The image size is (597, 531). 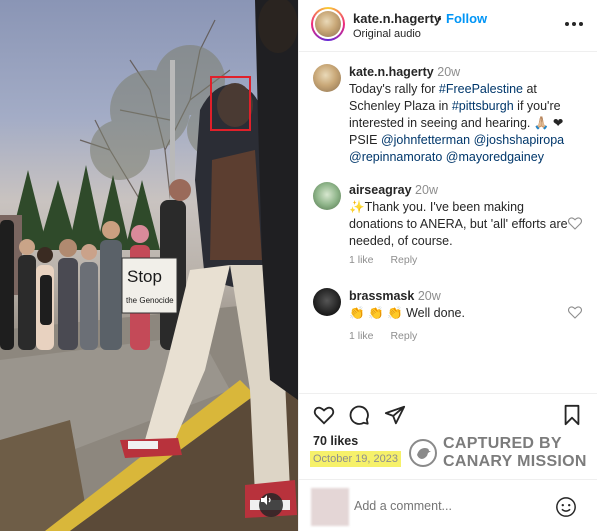 What do you see at coordinates (423, 453) in the screenshot?
I see `canary-mission-logo-icon` at bounding box center [423, 453].